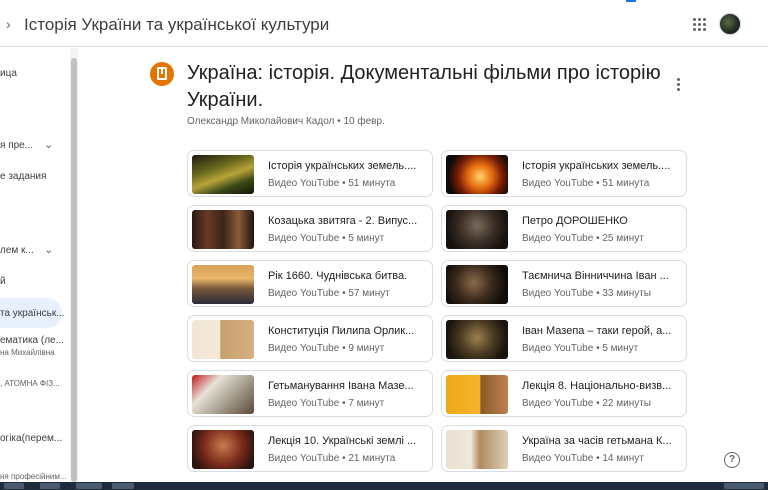 Image resolution: width=768 pixels, height=490 pixels. I want to click on sidebar-item: е задания, so click(23, 176).